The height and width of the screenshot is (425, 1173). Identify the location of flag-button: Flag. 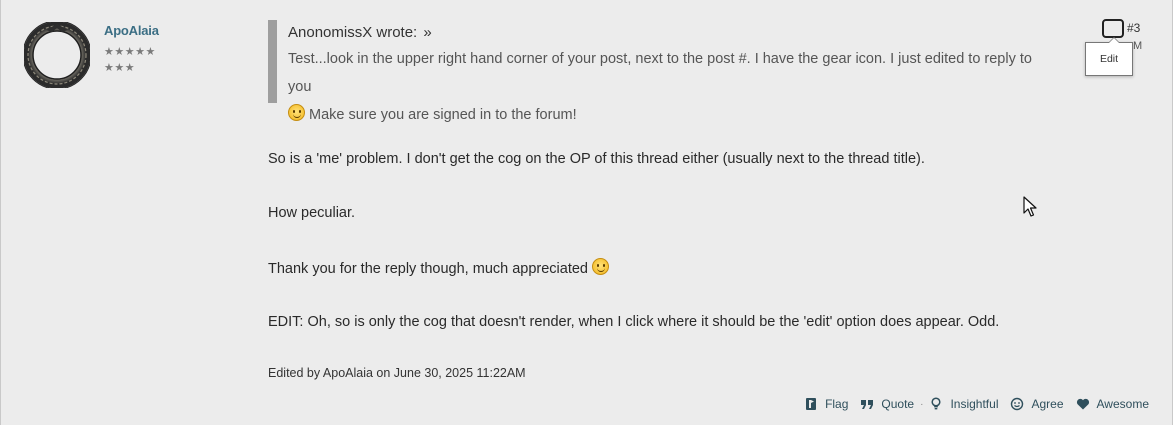
(826, 404).